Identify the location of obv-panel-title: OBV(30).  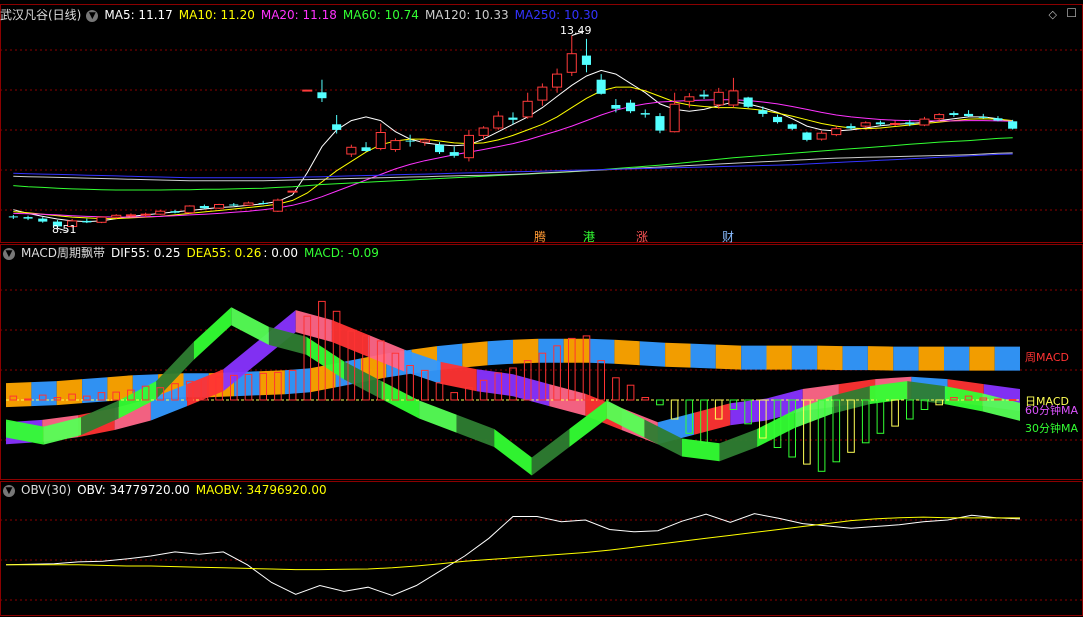
(46, 490).